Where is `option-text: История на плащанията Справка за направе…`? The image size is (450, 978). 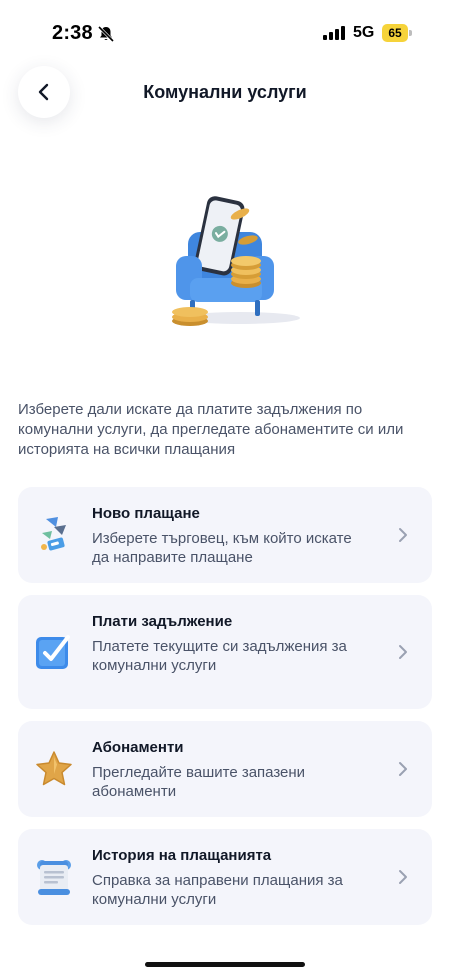
option-text: История на плащанията Справка за направе… is located at coordinates (232, 878).